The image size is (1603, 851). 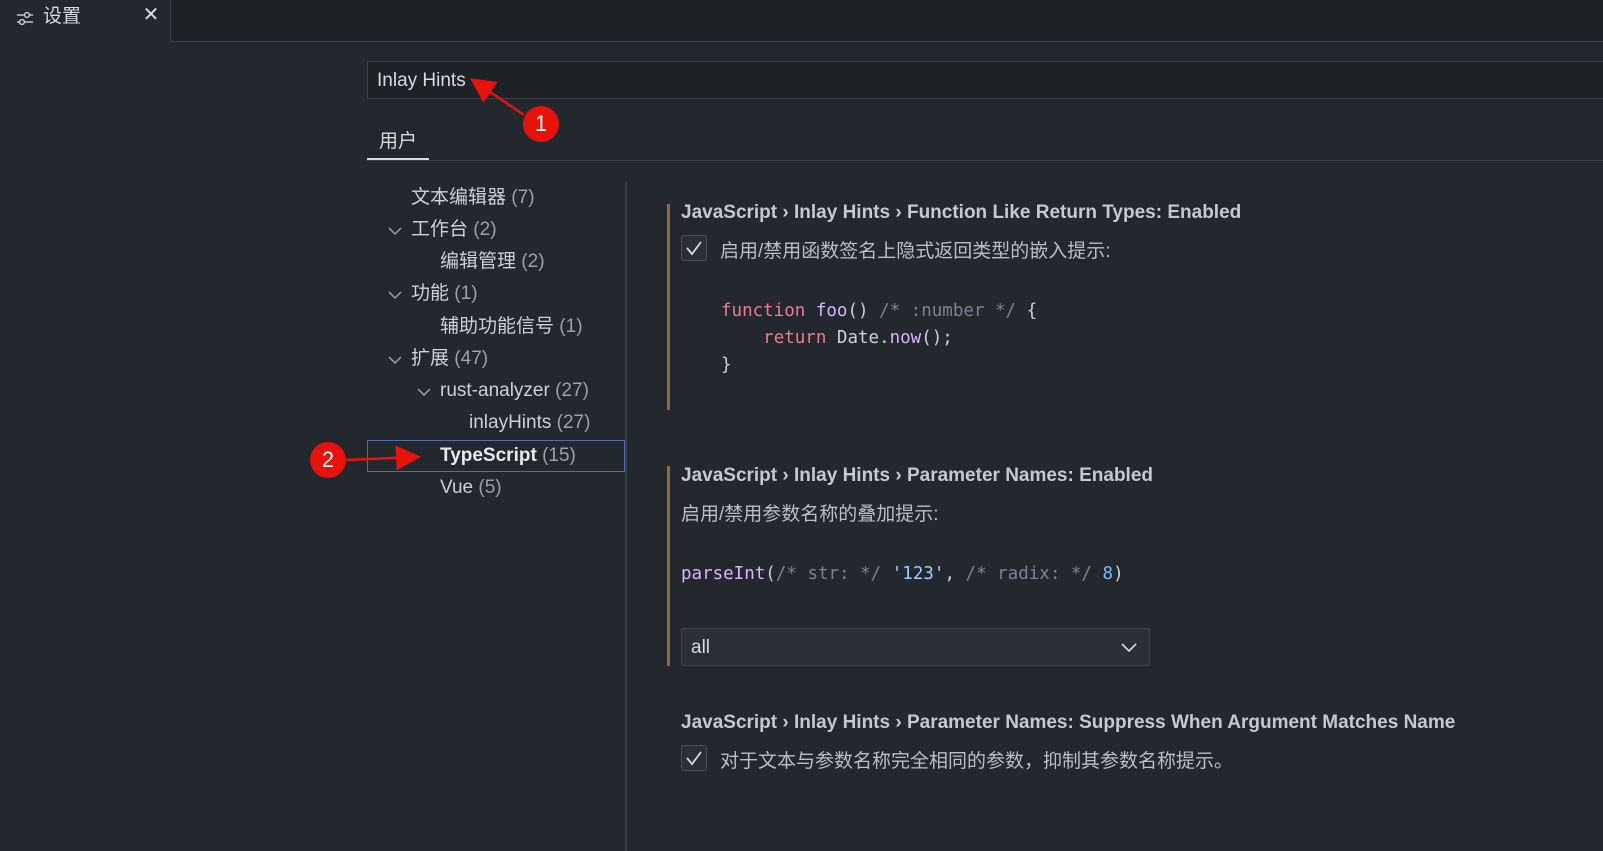 I want to click on setting-description: 启用/禁用参数名称的叠加提示:, so click(x=810, y=514).